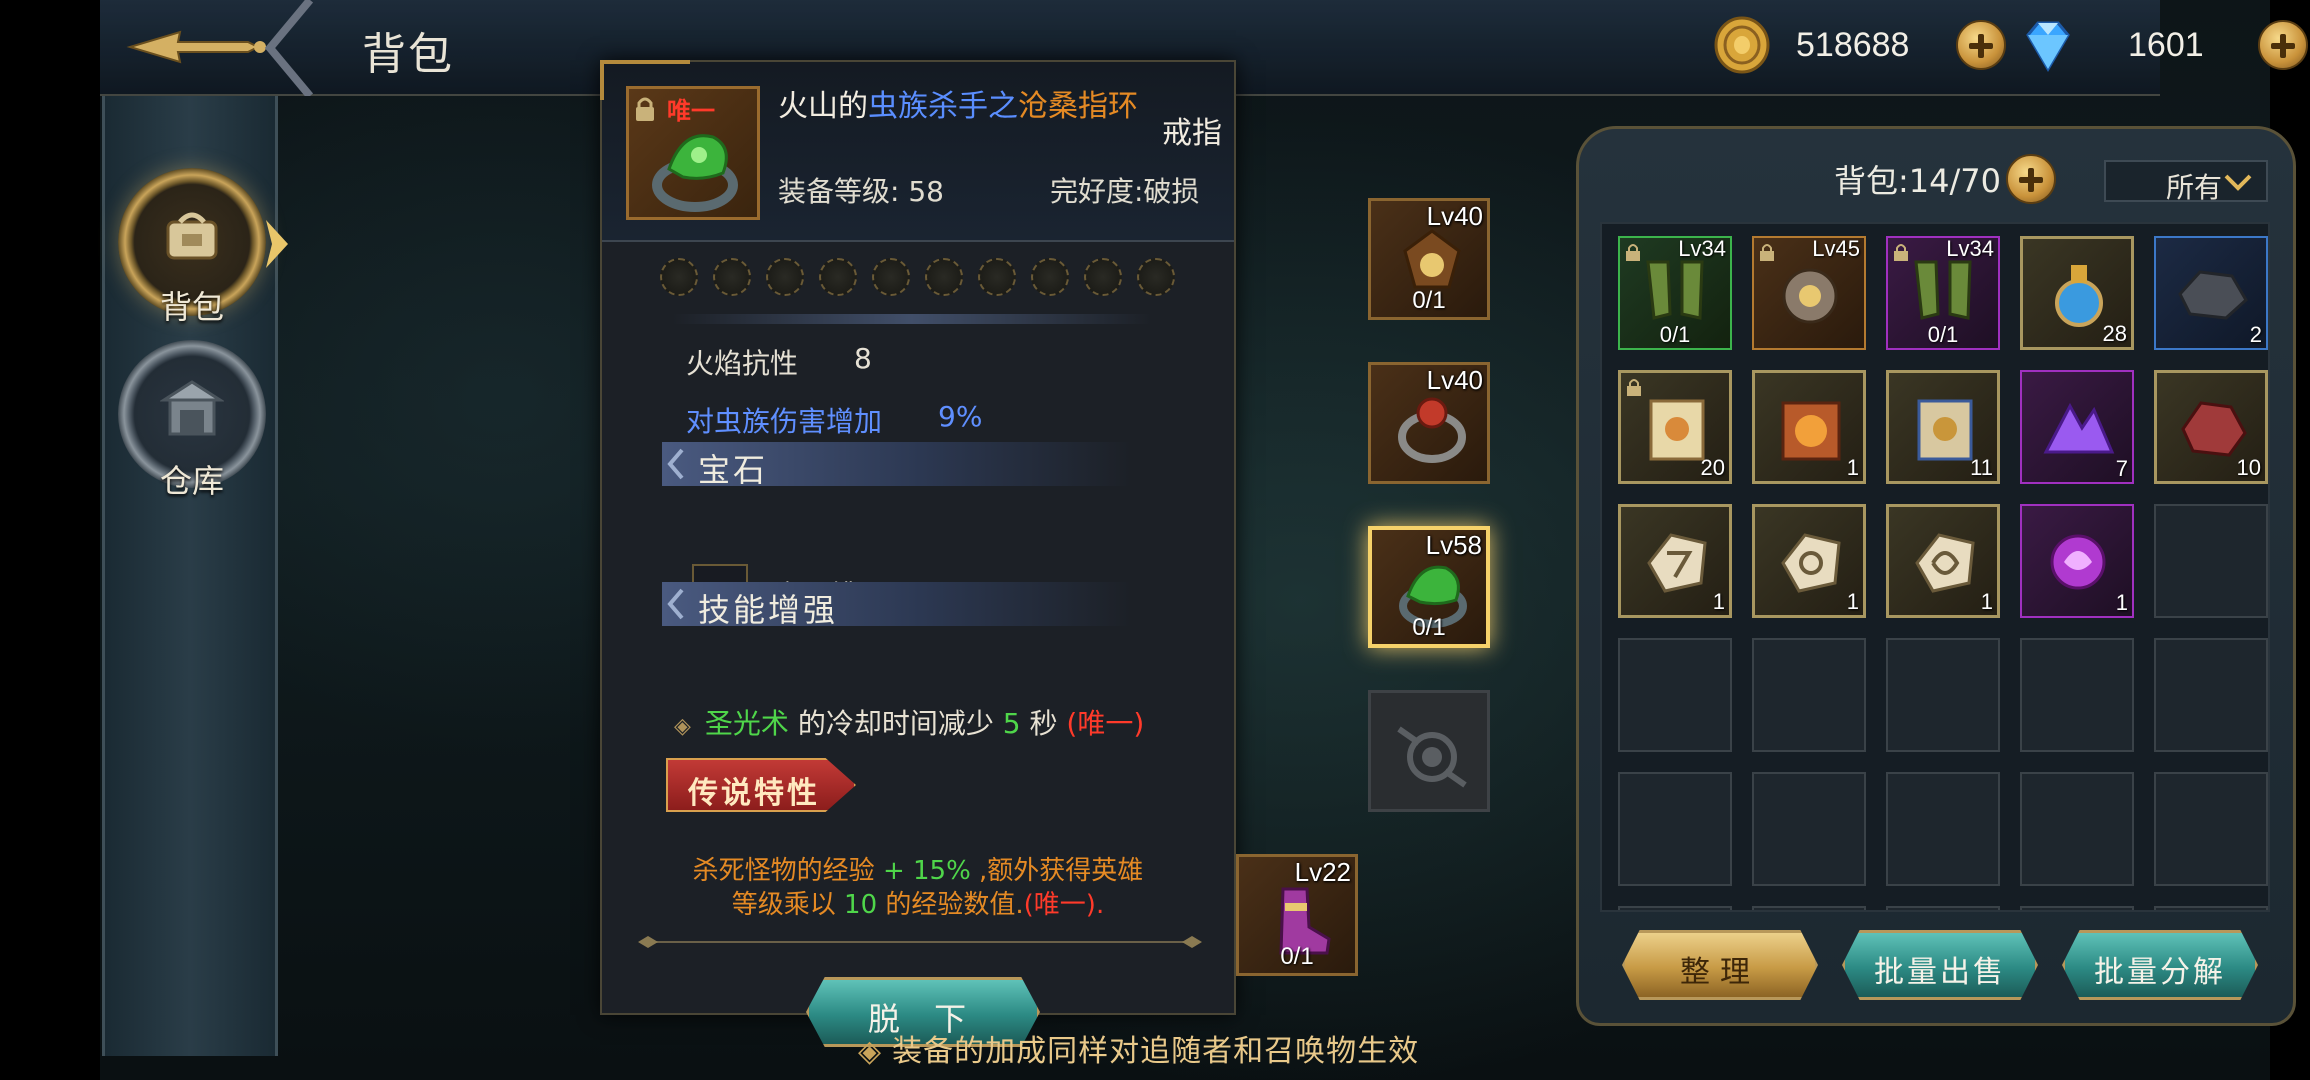 The width and height of the screenshot is (2310, 1080). I want to click on gem-amount: 1601, so click(2166, 44).